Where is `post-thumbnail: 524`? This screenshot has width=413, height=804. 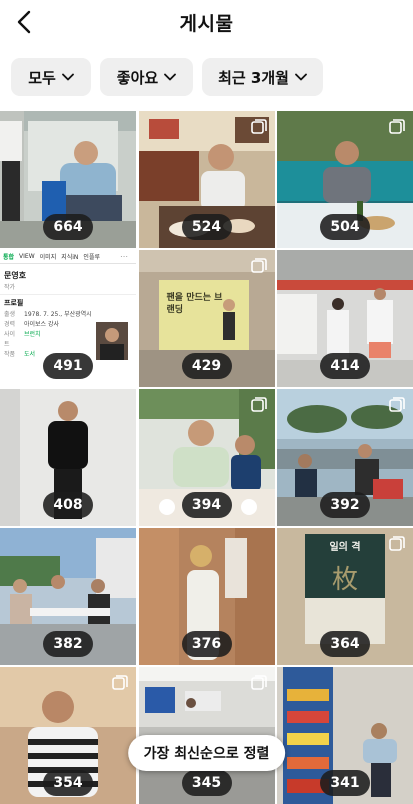
post-thumbnail: 524 is located at coordinates (206, 179).